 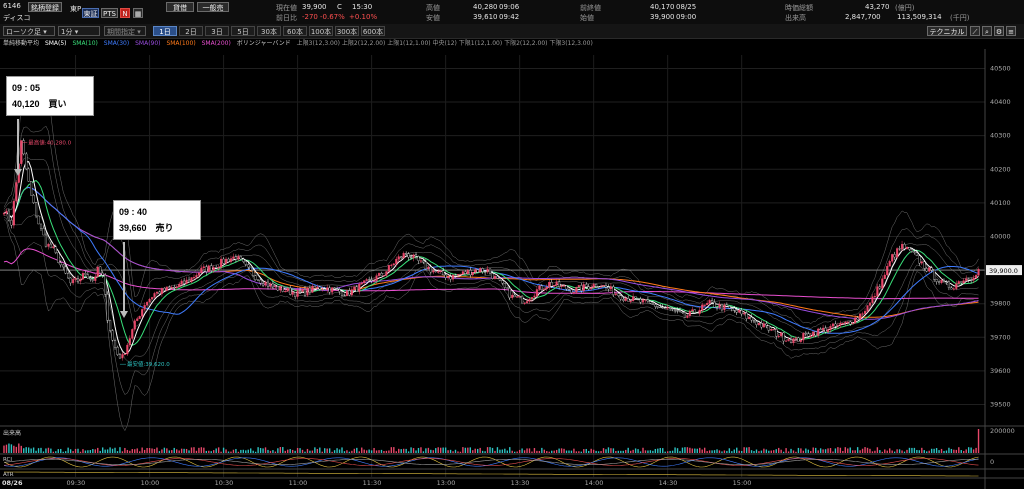 I want to click on current-time: 15:30, so click(x=362, y=7).